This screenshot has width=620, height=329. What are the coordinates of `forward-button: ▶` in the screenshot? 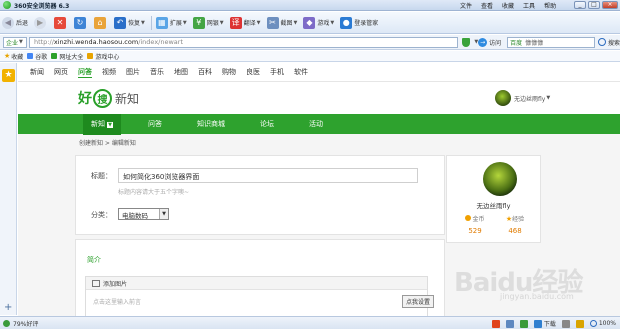 It's located at (41, 22).